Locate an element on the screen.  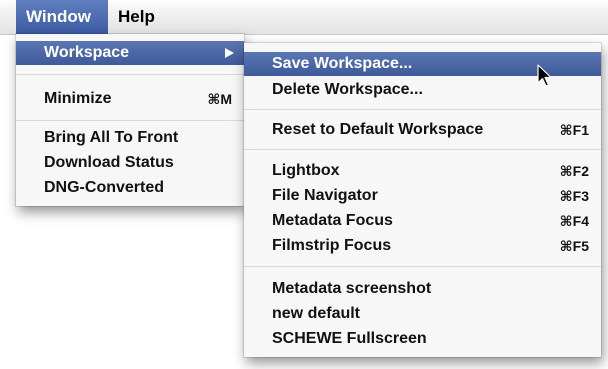
menu-item-label: Metadata Focus is located at coordinates (332, 220).